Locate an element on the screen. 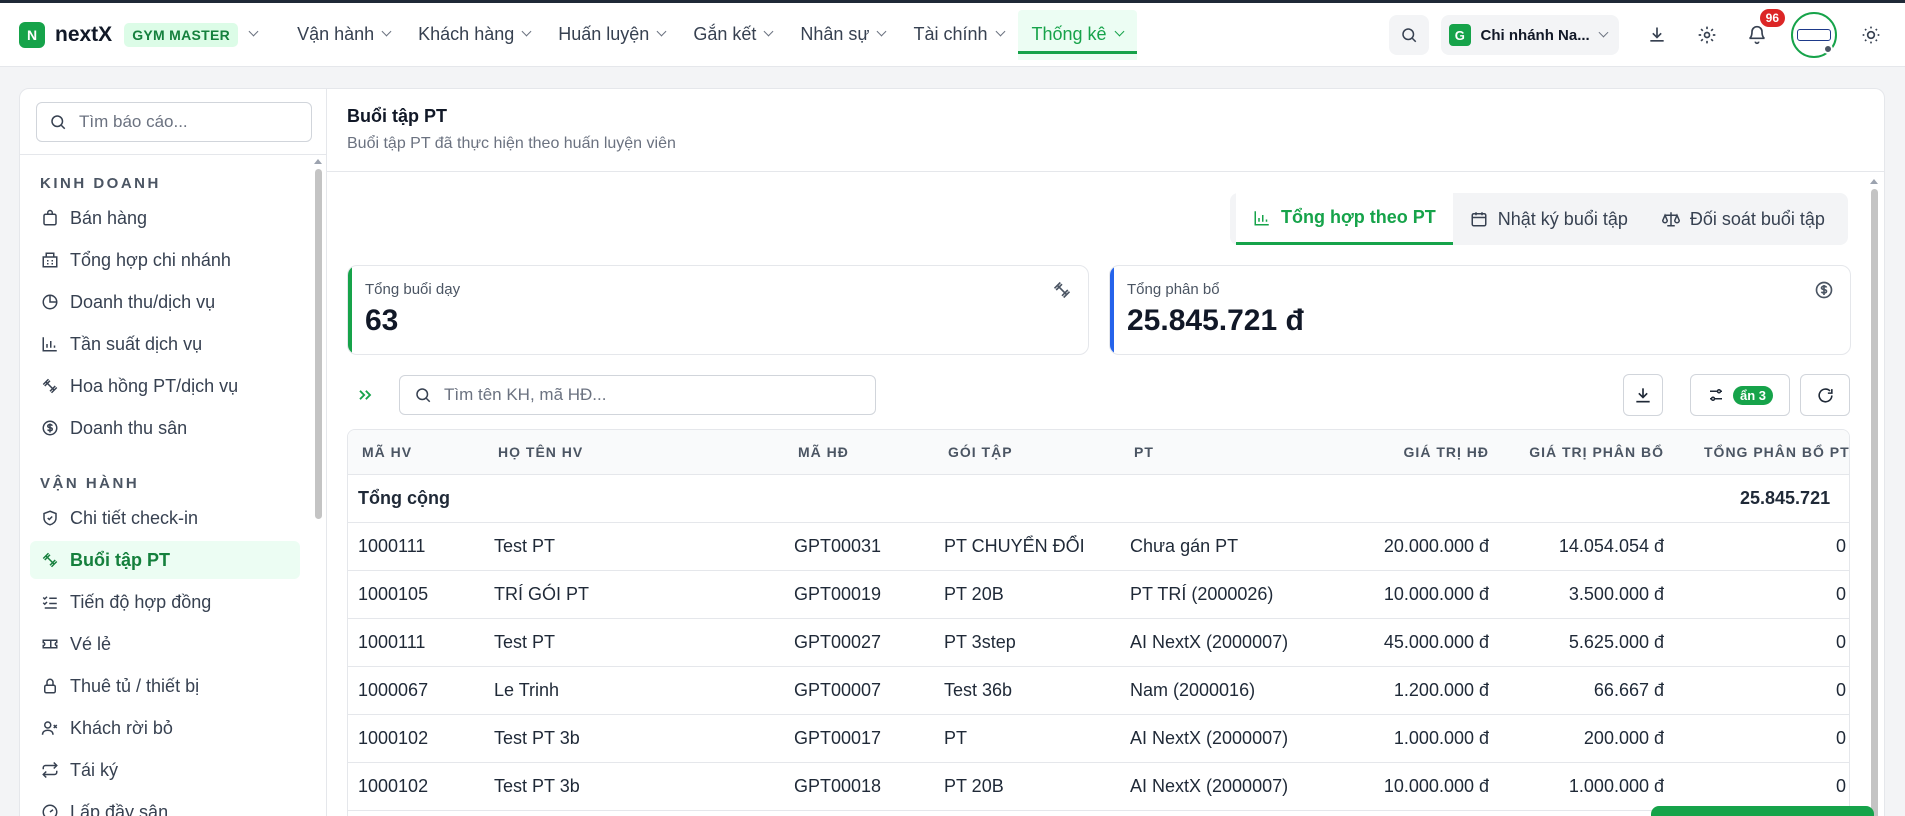 Image resolution: width=1905 pixels, height=816 pixels. tab-tong-hop-theo-pt: Tổng hợp theo PT is located at coordinates (1344, 219).